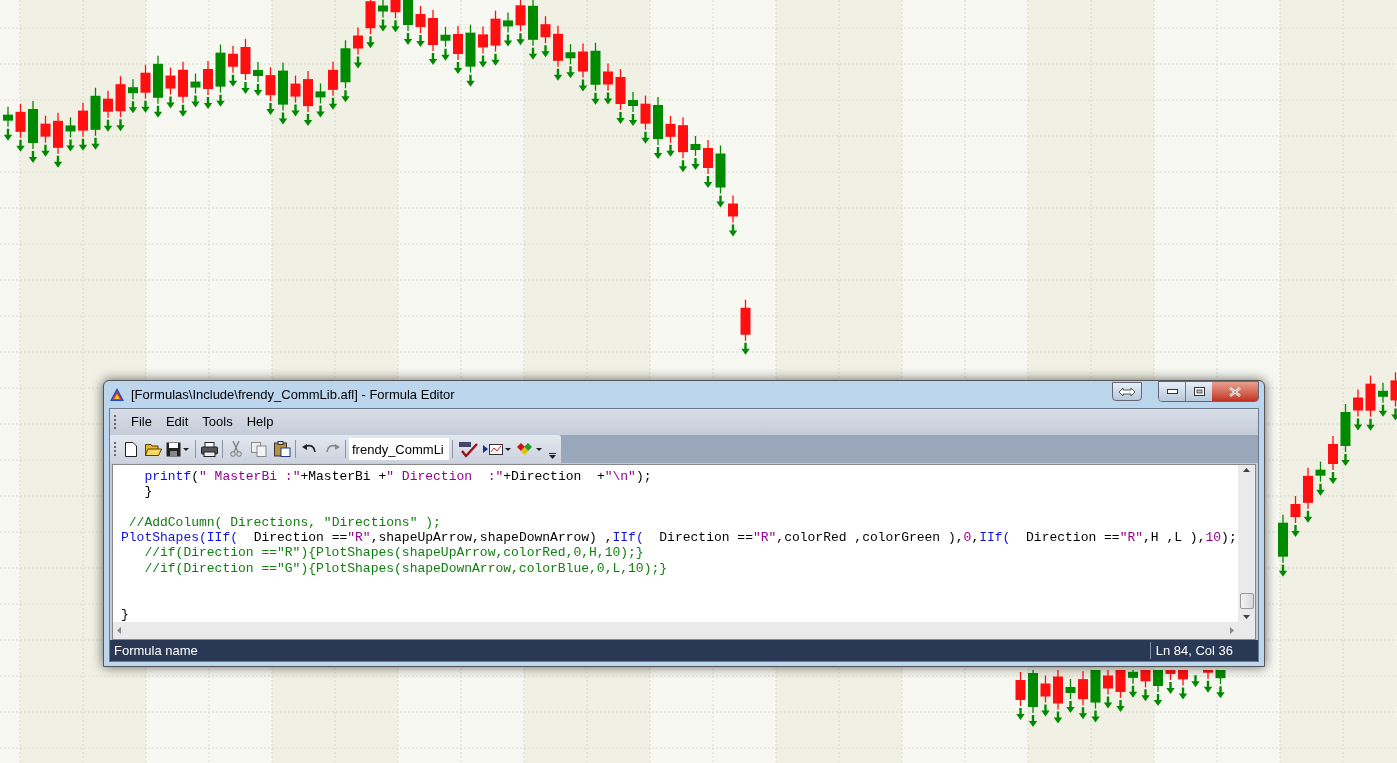  I want to click on menu-item: Edit, so click(177, 422).